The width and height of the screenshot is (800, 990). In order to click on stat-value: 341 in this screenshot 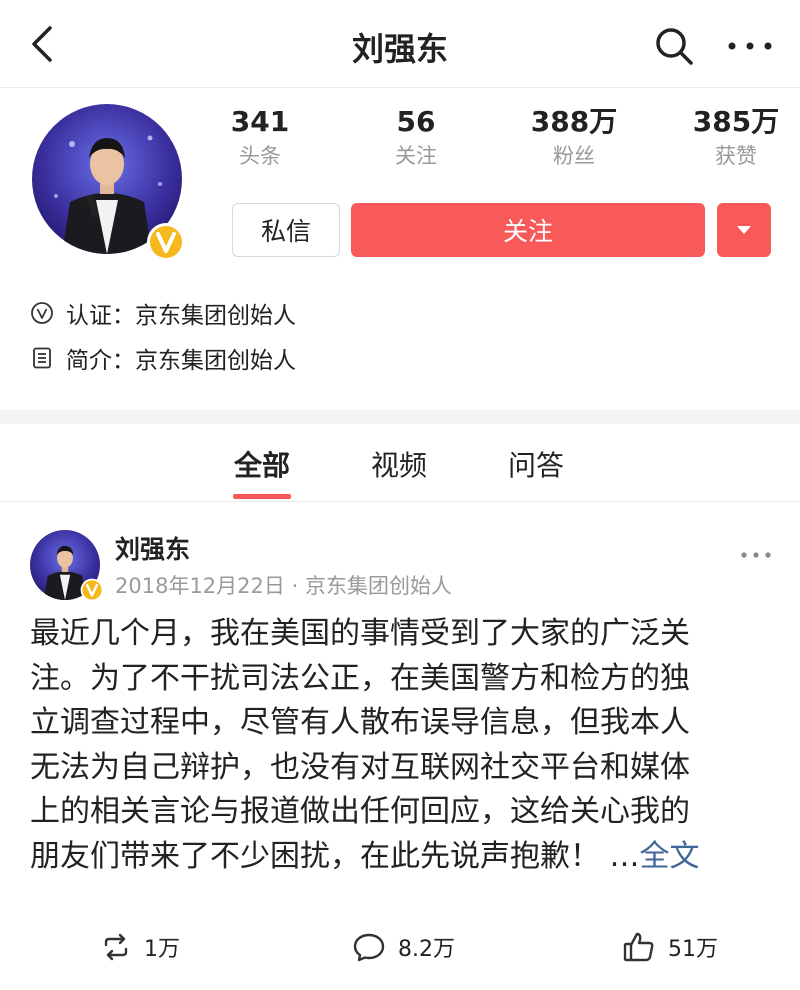, I will do `click(260, 121)`.